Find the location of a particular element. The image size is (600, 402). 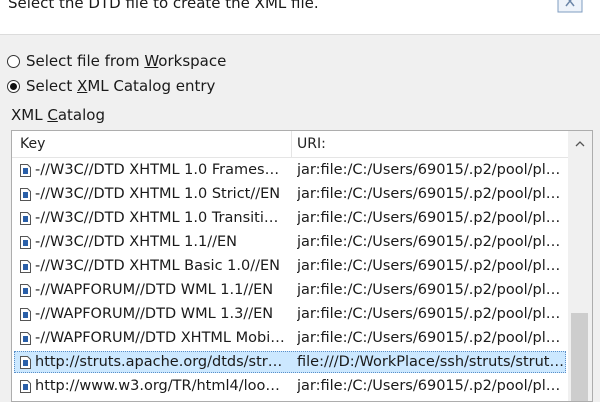

select-xml-catalog-label: Select XML Catalog entry is located at coordinates (121, 86).